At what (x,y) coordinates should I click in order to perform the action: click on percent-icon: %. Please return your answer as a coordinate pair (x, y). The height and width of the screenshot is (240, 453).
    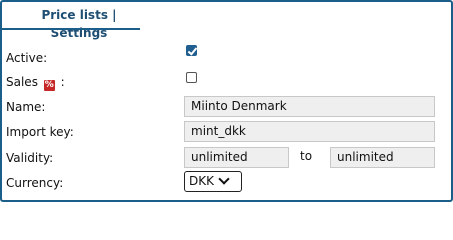
    Looking at the image, I should click on (49, 85).